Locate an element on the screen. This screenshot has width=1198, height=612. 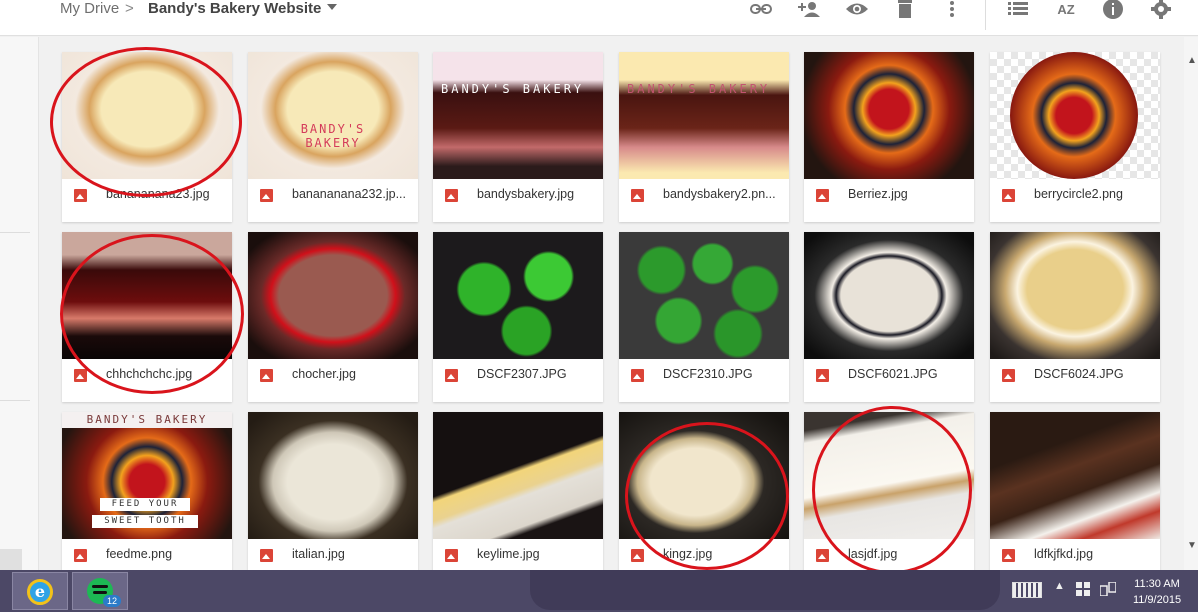
clock-time: 11:30 AM is located at coordinates (1157, 584).